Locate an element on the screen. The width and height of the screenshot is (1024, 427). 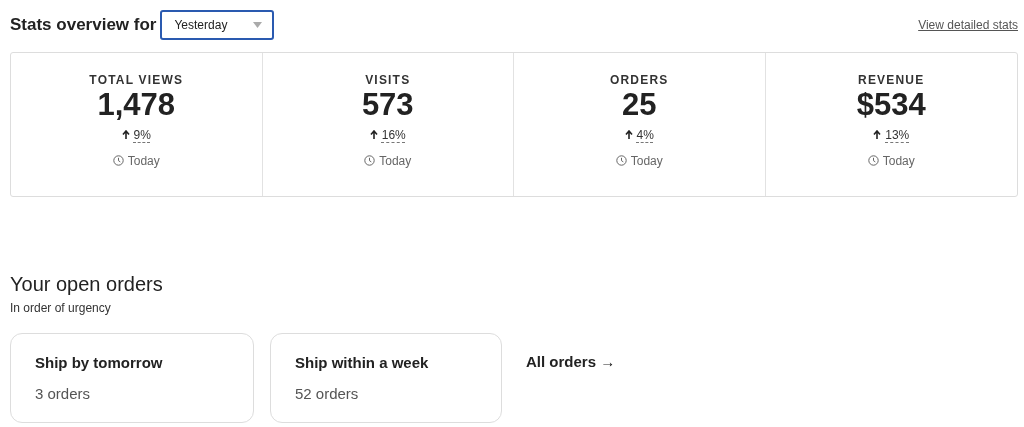
period-select: Yesterday is located at coordinates (217, 25).